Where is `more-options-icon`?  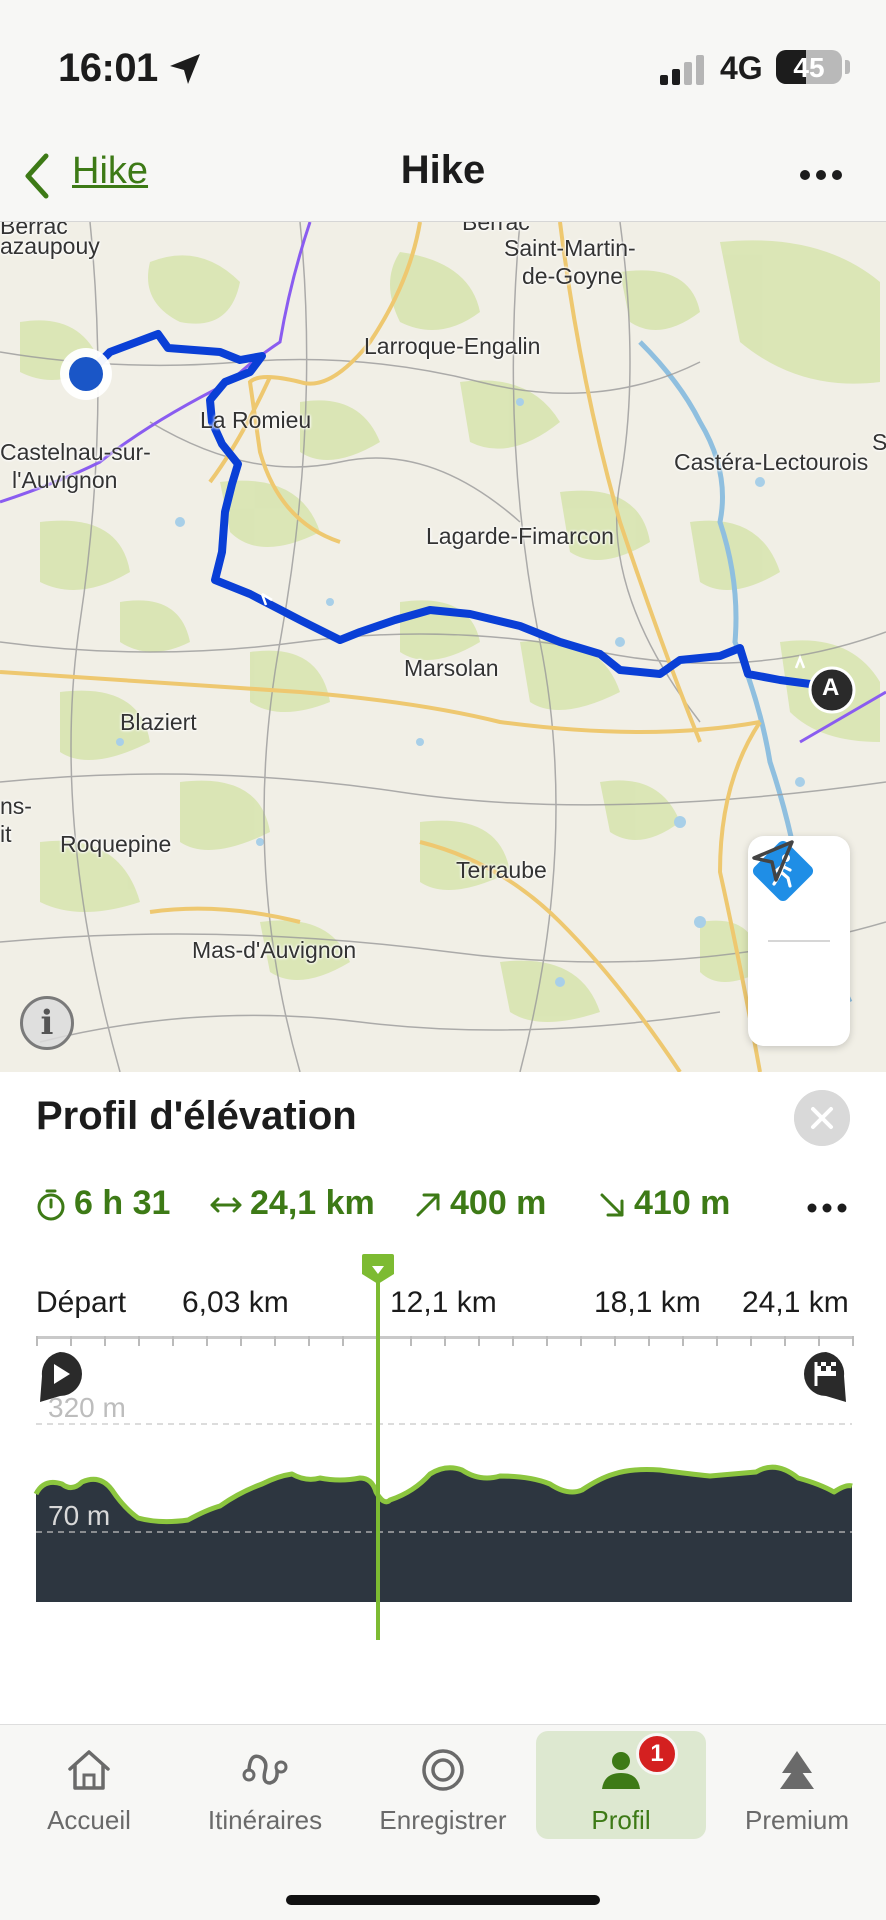
more-options-icon is located at coordinates (821, 175).